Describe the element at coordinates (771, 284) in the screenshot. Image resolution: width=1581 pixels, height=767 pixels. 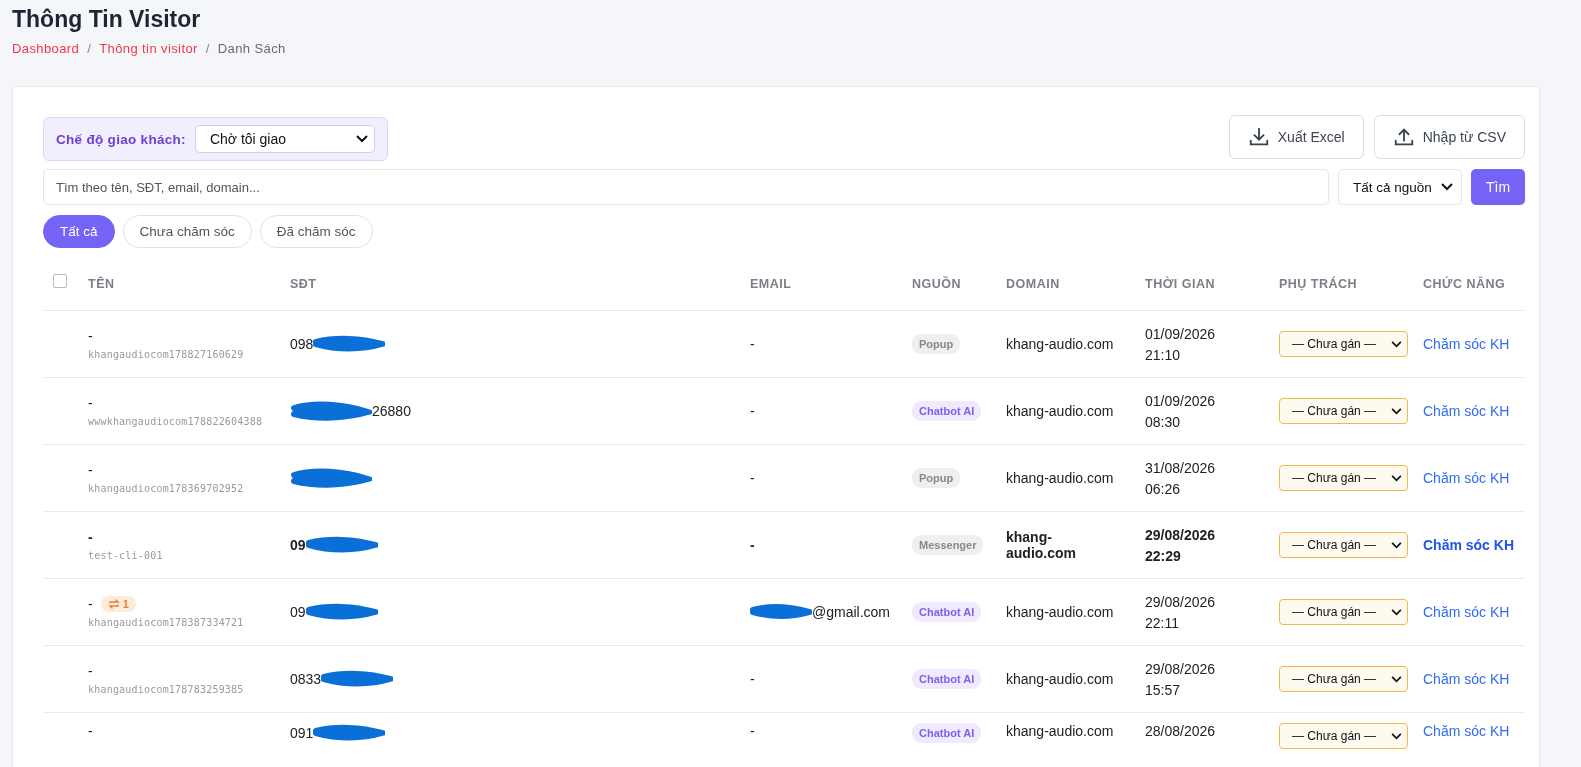
I see `column-header: EMAIL` at that location.